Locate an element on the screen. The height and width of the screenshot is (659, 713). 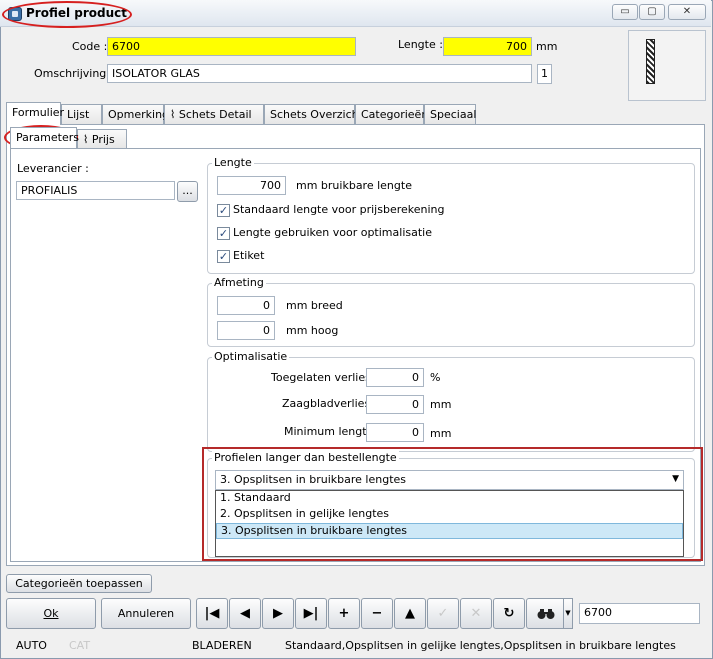
length-unit: mm is located at coordinates (547, 46).